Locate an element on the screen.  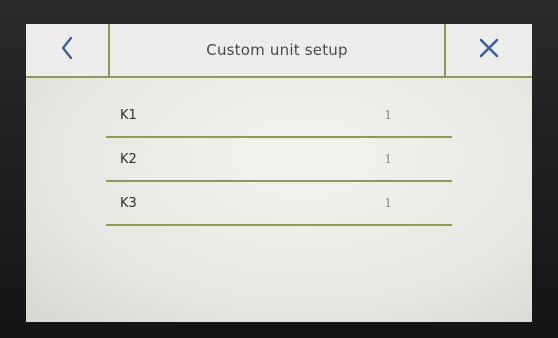
close-button is located at coordinates (488, 50).